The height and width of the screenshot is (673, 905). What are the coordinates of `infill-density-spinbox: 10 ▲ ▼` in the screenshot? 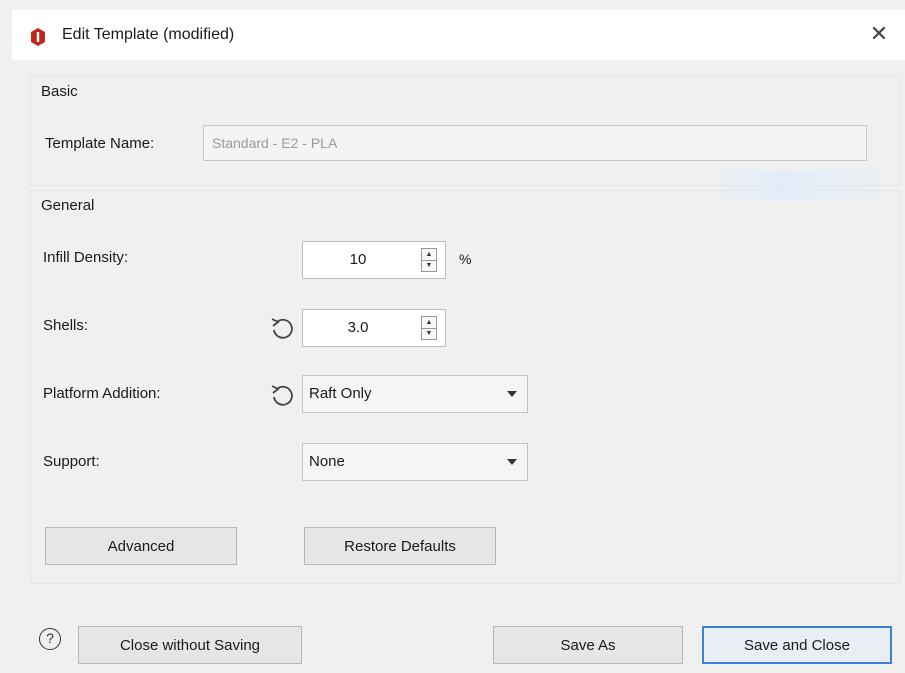 It's located at (374, 260).